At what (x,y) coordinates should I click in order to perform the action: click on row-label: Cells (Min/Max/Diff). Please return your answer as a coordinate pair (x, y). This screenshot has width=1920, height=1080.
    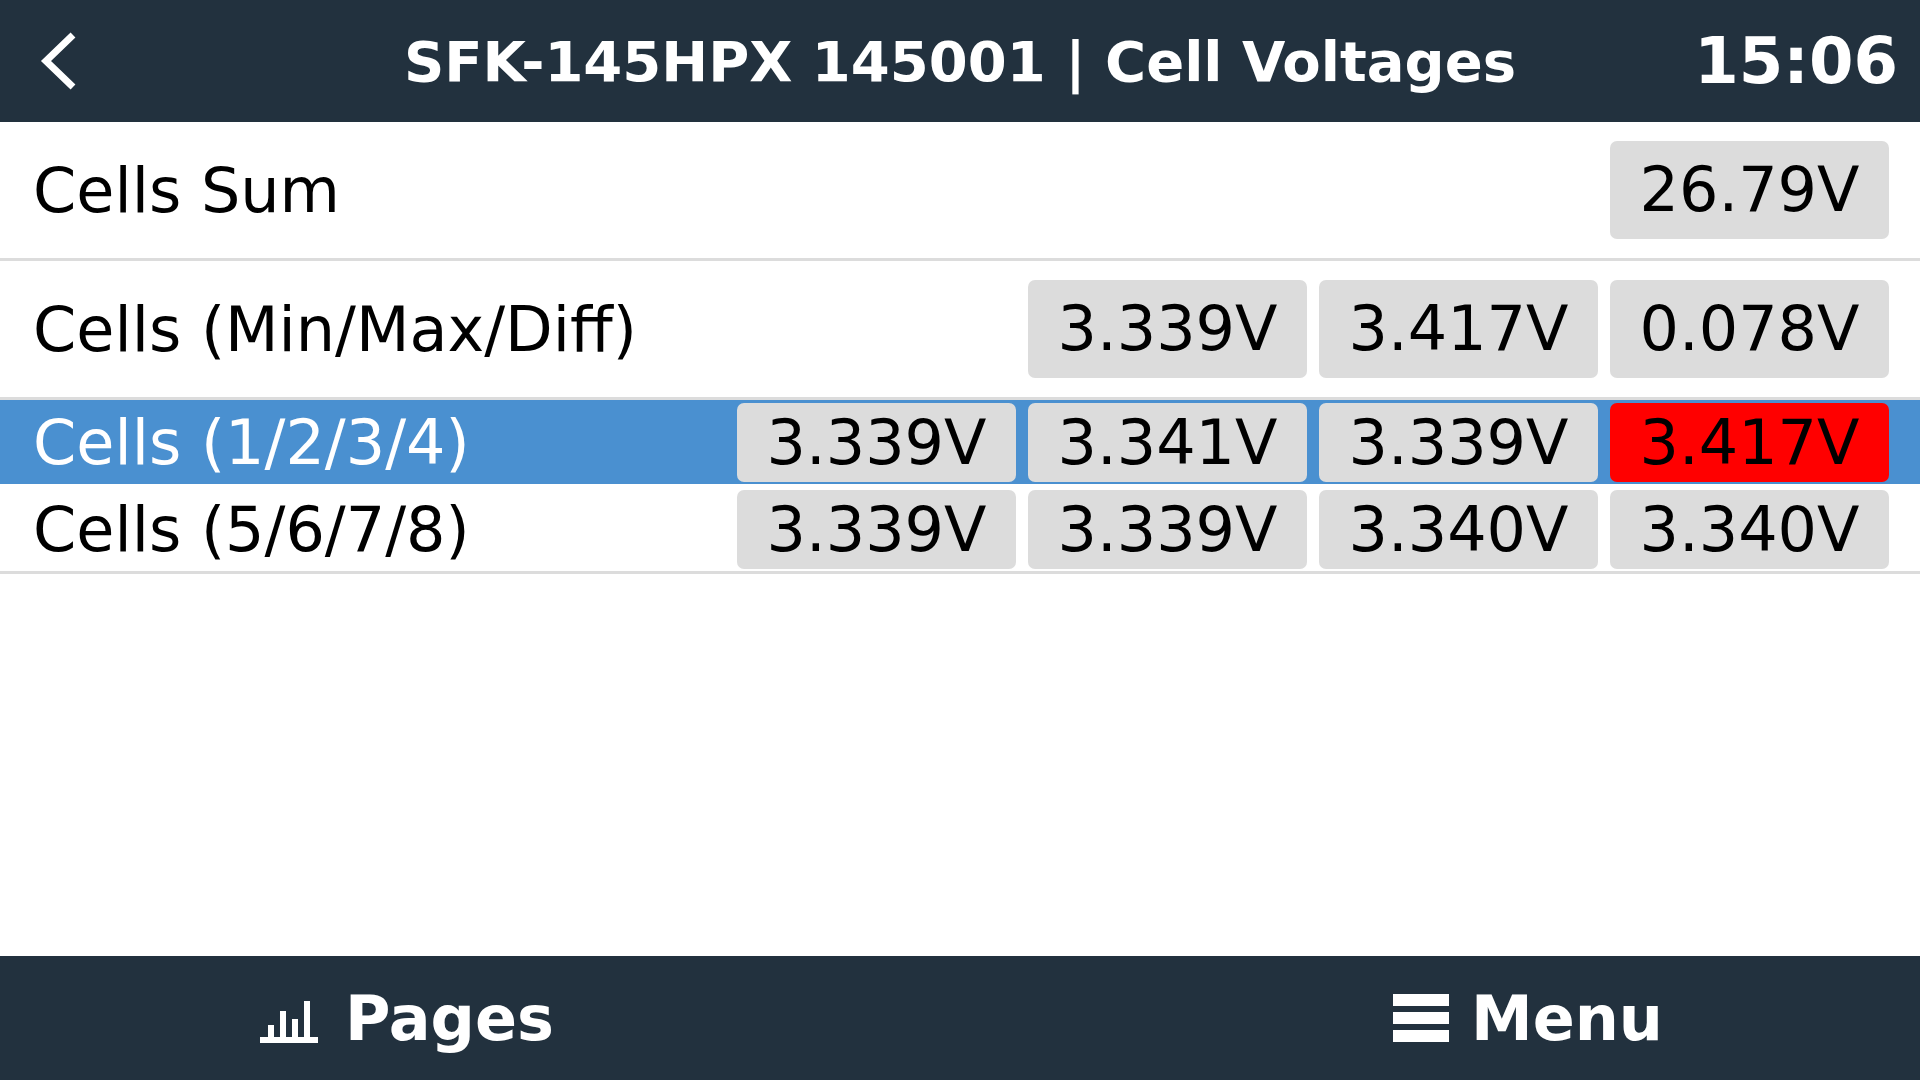
    Looking at the image, I should click on (335, 329).